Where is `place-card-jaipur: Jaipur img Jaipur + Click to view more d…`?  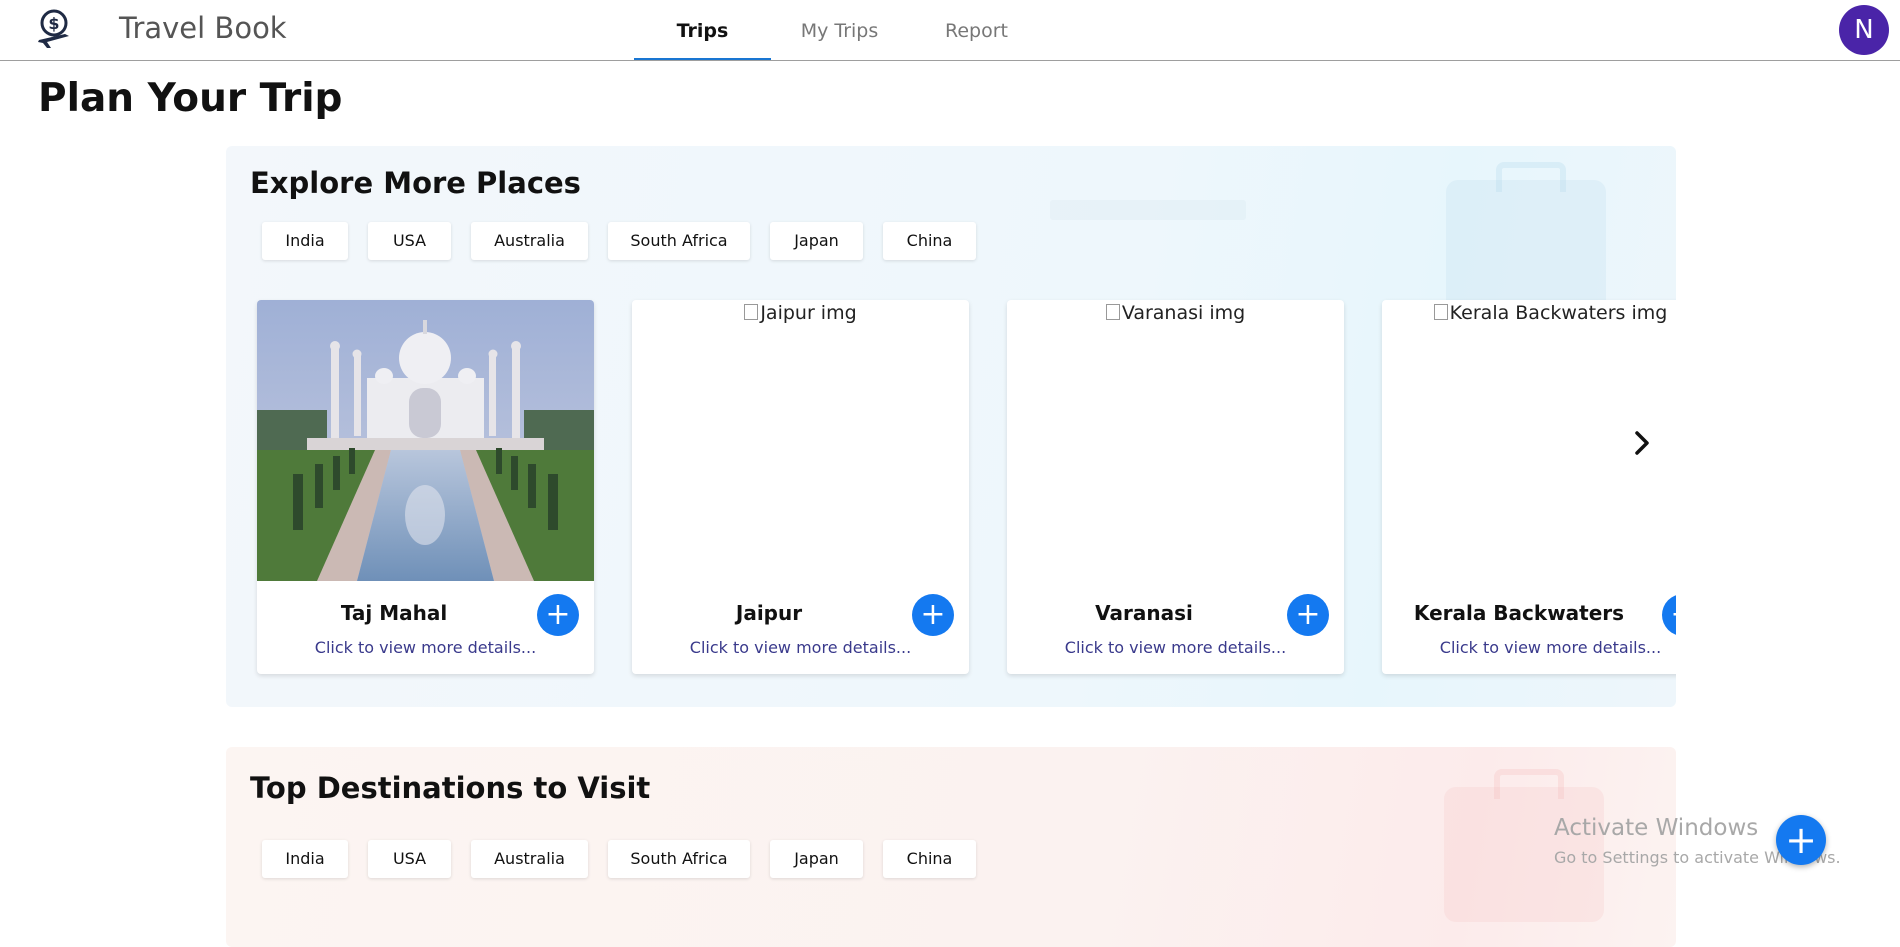
place-card-jaipur: Jaipur img Jaipur + Click to view more d… is located at coordinates (800, 487).